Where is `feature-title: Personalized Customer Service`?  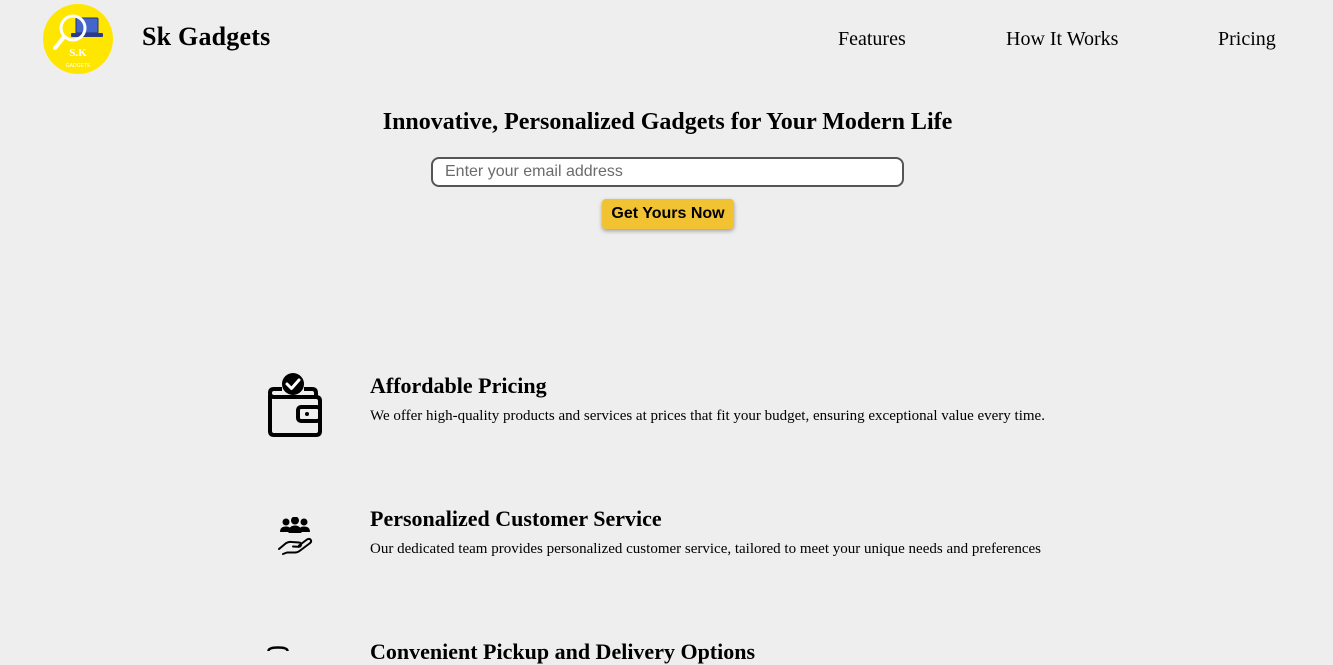 feature-title: Personalized Customer Service is located at coordinates (516, 518).